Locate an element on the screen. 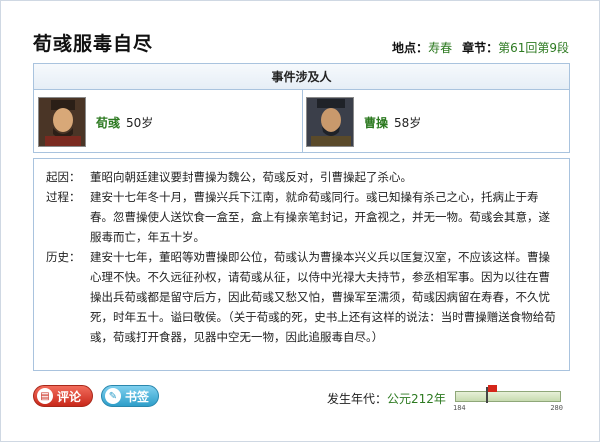 The width and height of the screenshot is (600, 442). event-meta: 地点：寿春 章节：第61回第9段 is located at coordinates (480, 47).